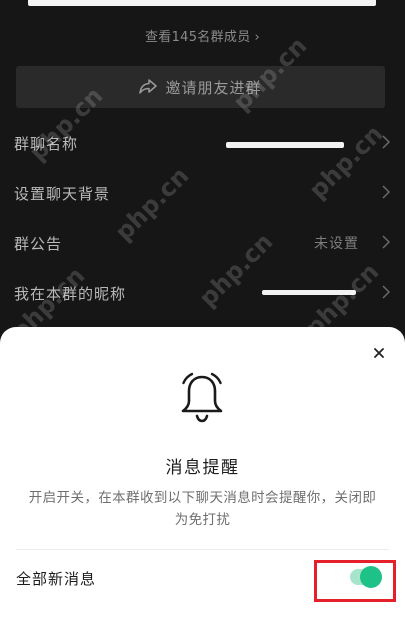  Describe the element at coordinates (148, 86) in the screenshot. I see `share-icon` at that location.